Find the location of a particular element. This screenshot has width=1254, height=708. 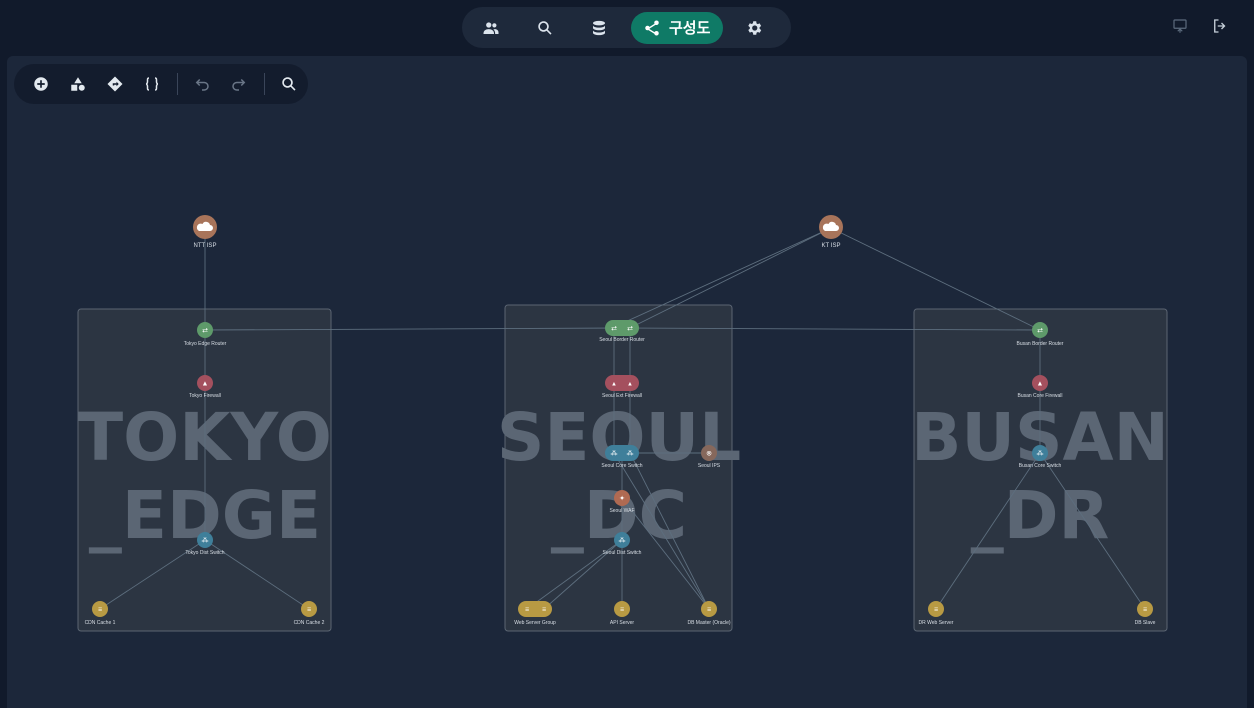

node-label: Busan Border Router is located at coordinates (1040, 344).